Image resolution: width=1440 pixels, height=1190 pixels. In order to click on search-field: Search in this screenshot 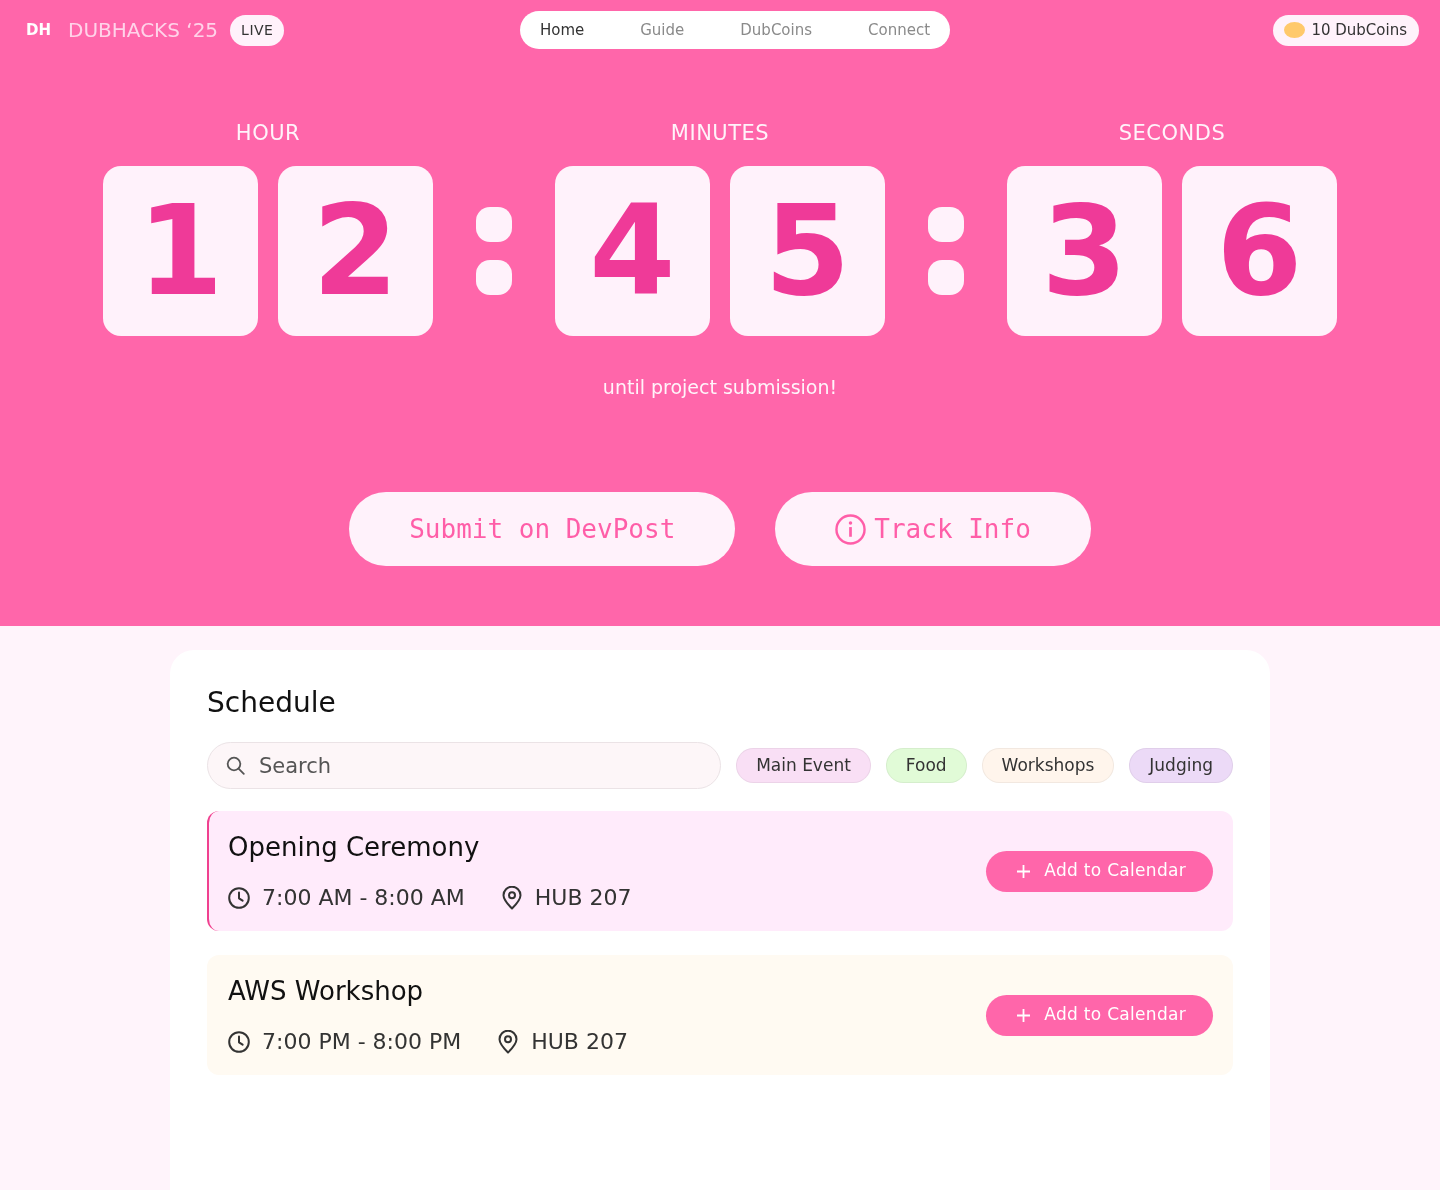, I will do `click(464, 765)`.